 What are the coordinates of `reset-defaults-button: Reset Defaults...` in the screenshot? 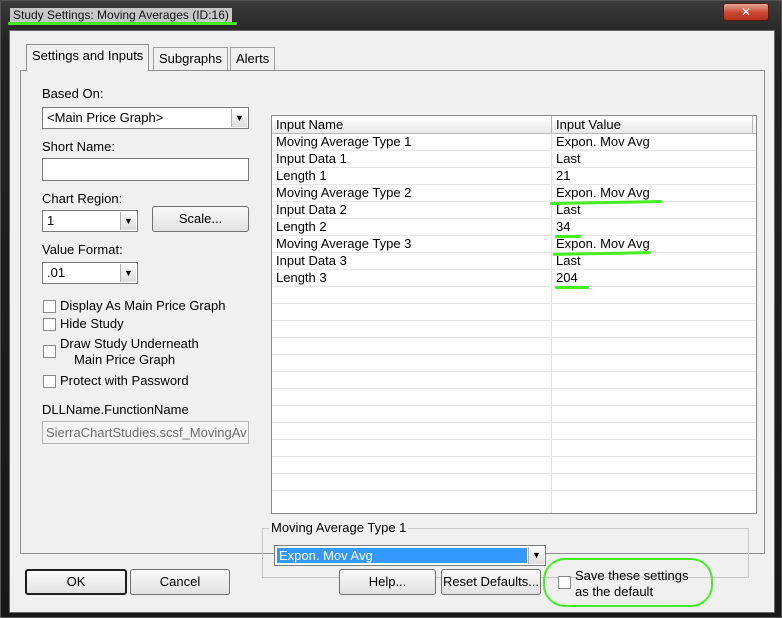 It's located at (491, 582).